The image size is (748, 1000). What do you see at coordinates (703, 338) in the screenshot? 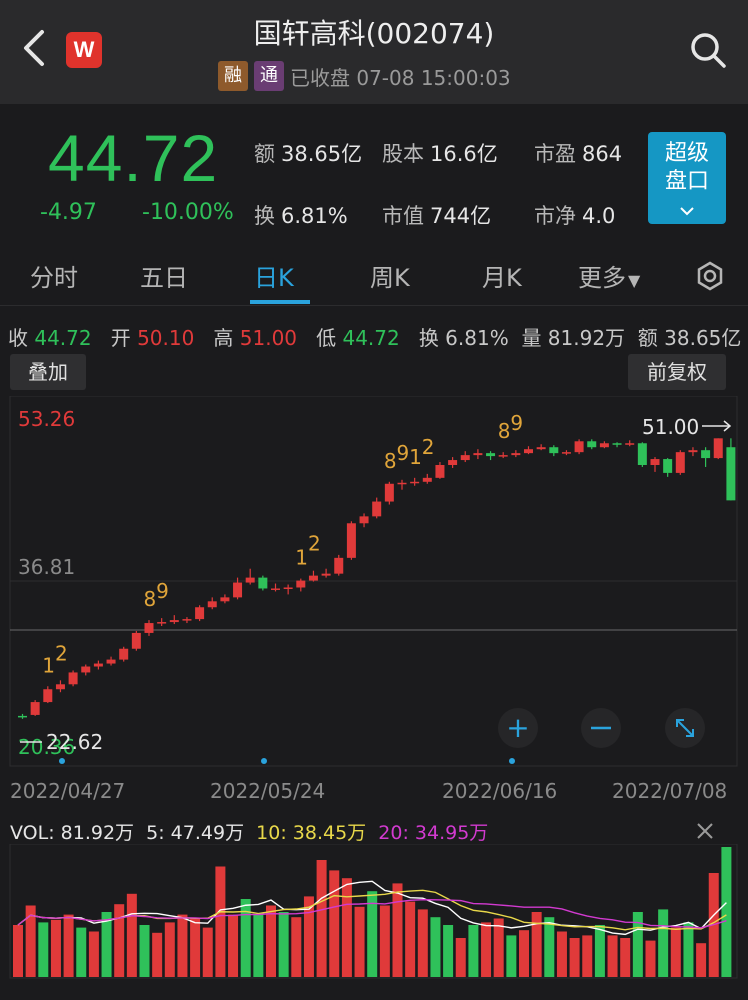
I see `amt-value: 38.65亿` at bounding box center [703, 338].